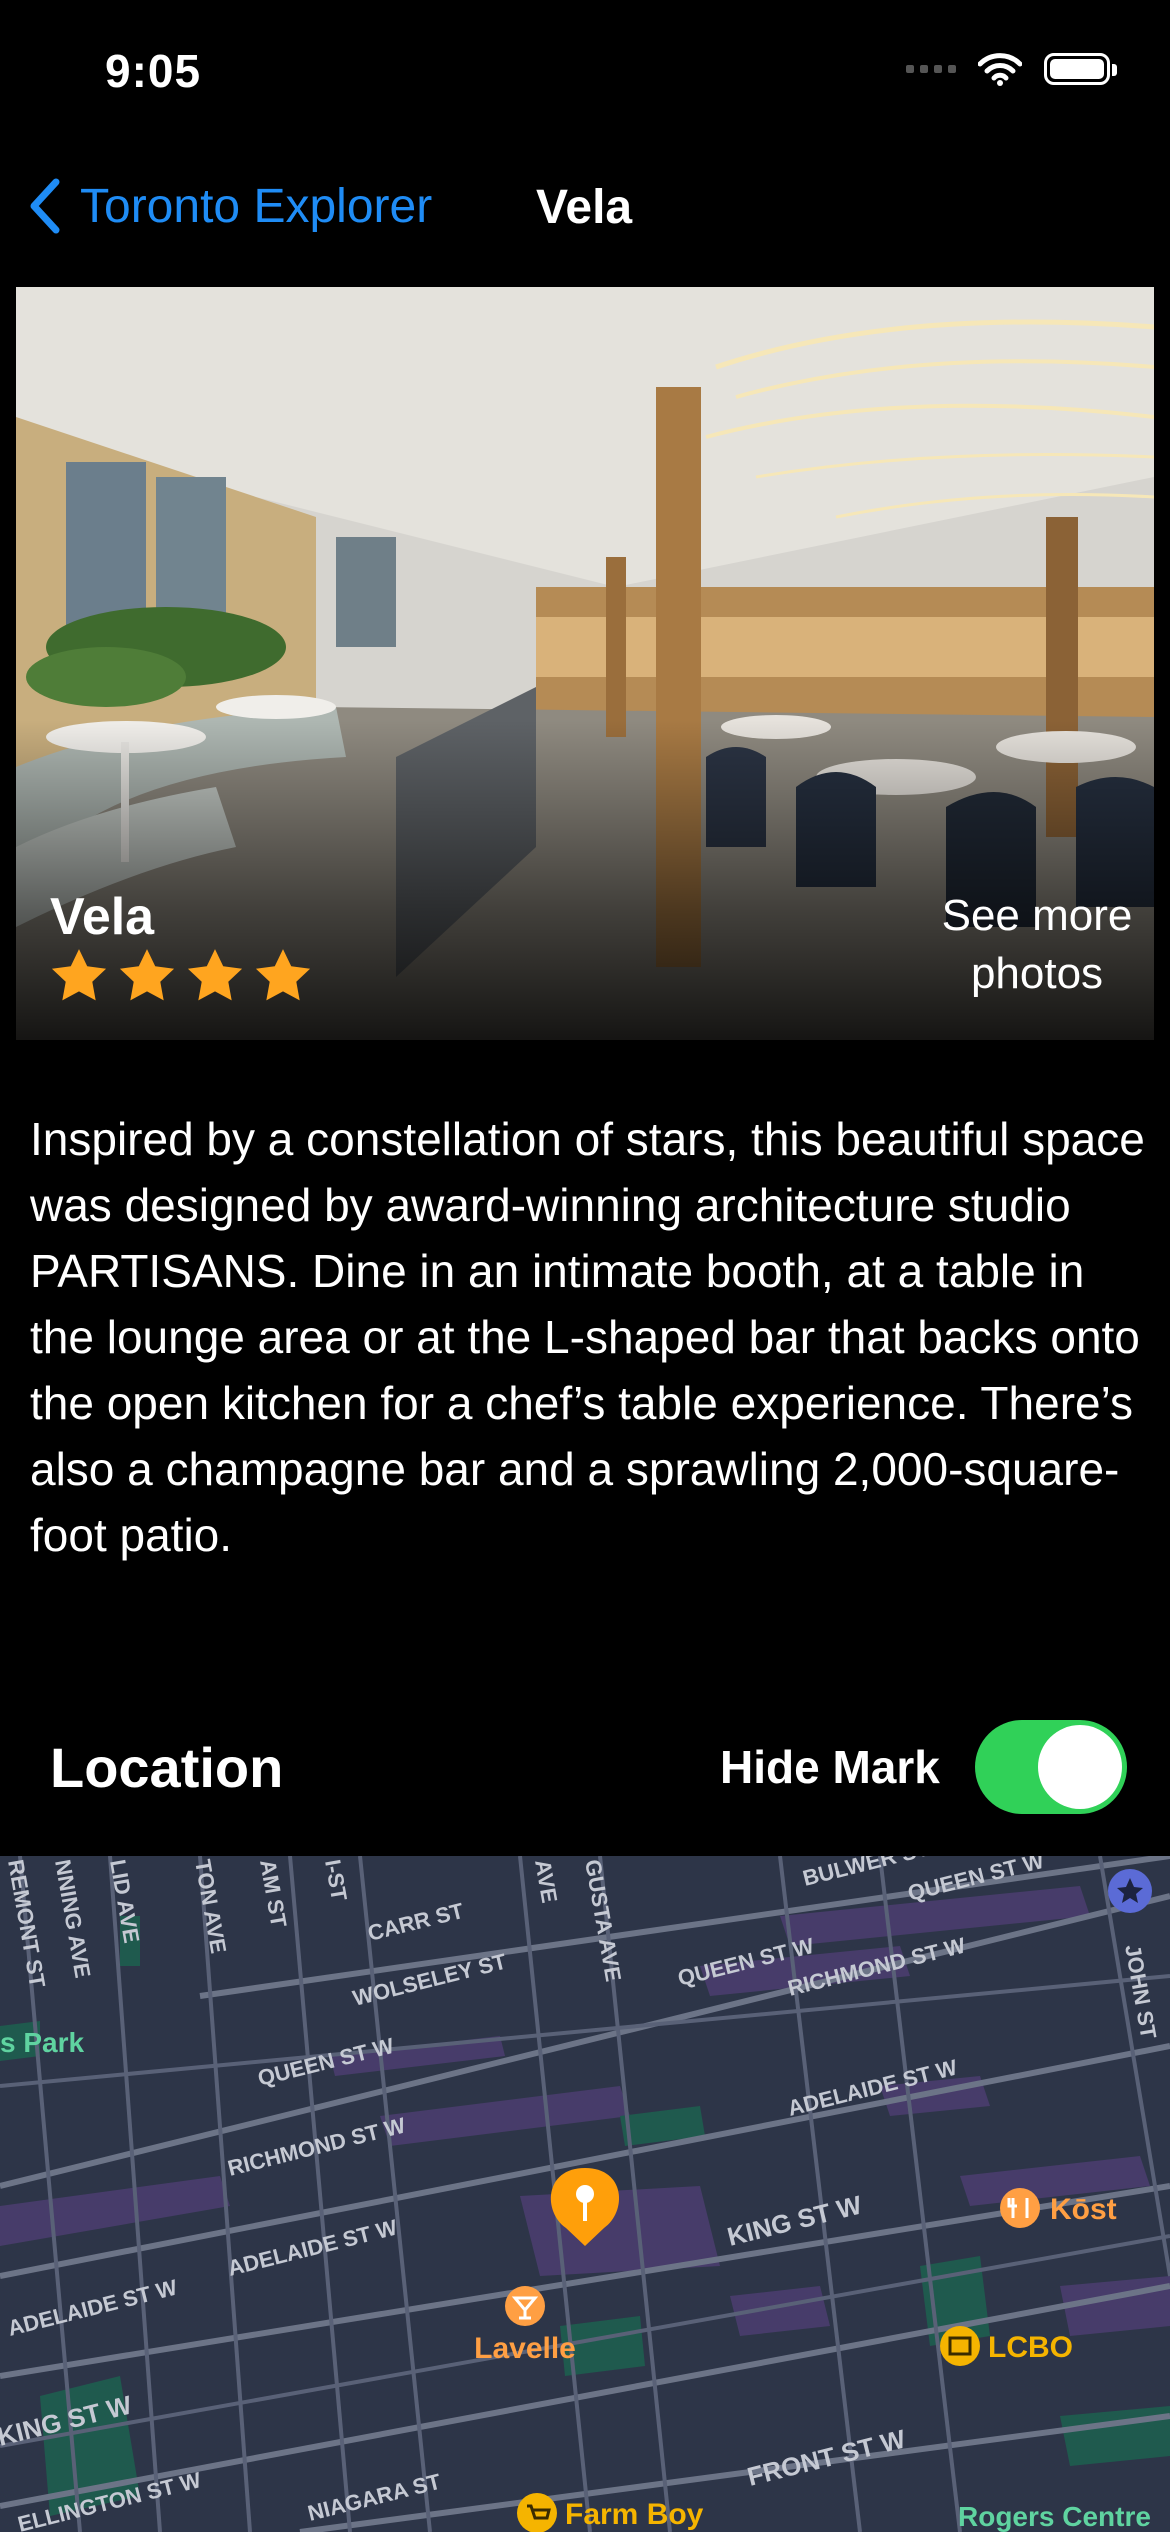  What do you see at coordinates (1020, 2208) in the screenshot?
I see `restaurant-icon` at bounding box center [1020, 2208].